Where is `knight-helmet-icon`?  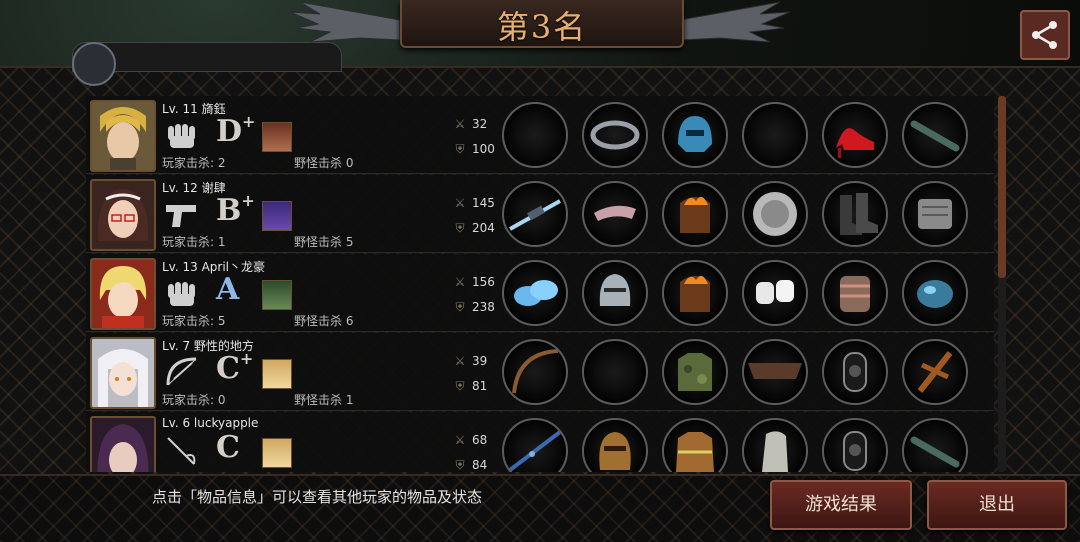 knight-helmet-icon is located at coordinates (615, 290).